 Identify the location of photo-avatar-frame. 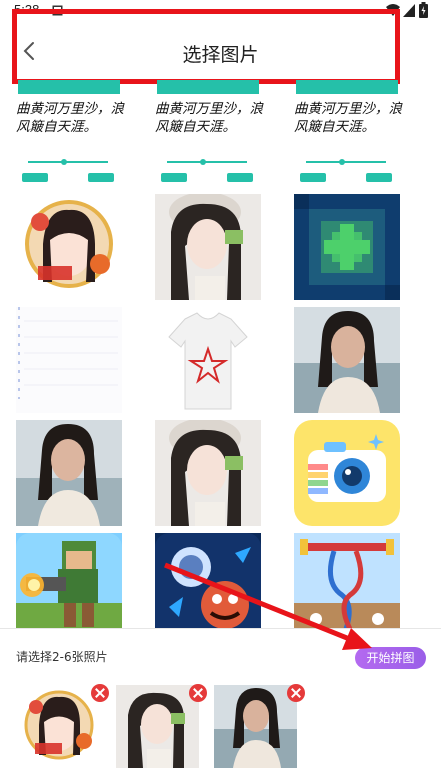
(69, 247).